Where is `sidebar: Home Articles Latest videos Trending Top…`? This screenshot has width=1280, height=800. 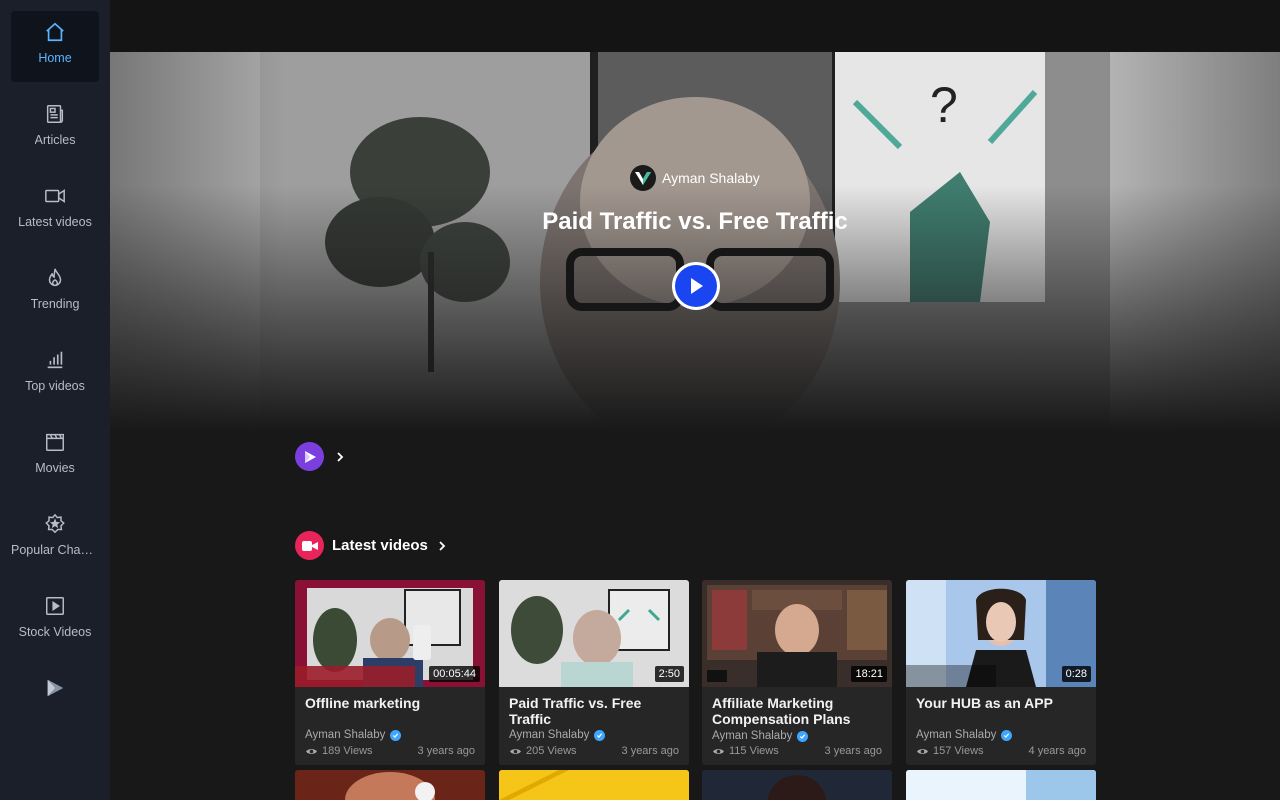
sidebar: Home Articles Latest videos Trending Top… is located at coordinates (55, 400).